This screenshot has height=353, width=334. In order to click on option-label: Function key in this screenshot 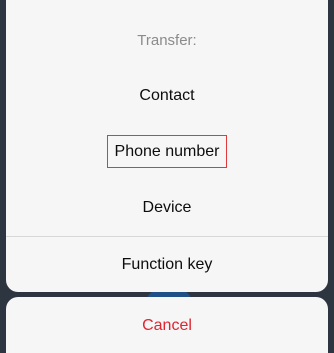, I will do `click(167, 264)`.